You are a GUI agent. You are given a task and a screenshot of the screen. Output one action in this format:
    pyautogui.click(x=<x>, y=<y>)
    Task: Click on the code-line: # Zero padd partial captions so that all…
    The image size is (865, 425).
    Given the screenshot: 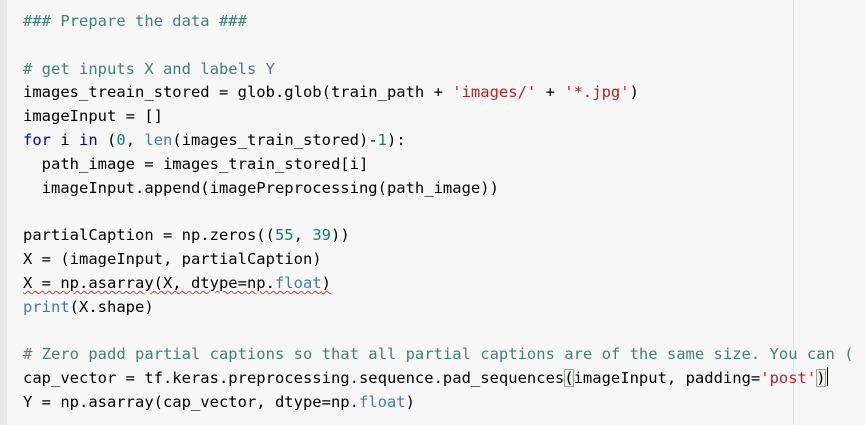 What is the action you would take?
    pyautogui.click(x=438, y=355)
    